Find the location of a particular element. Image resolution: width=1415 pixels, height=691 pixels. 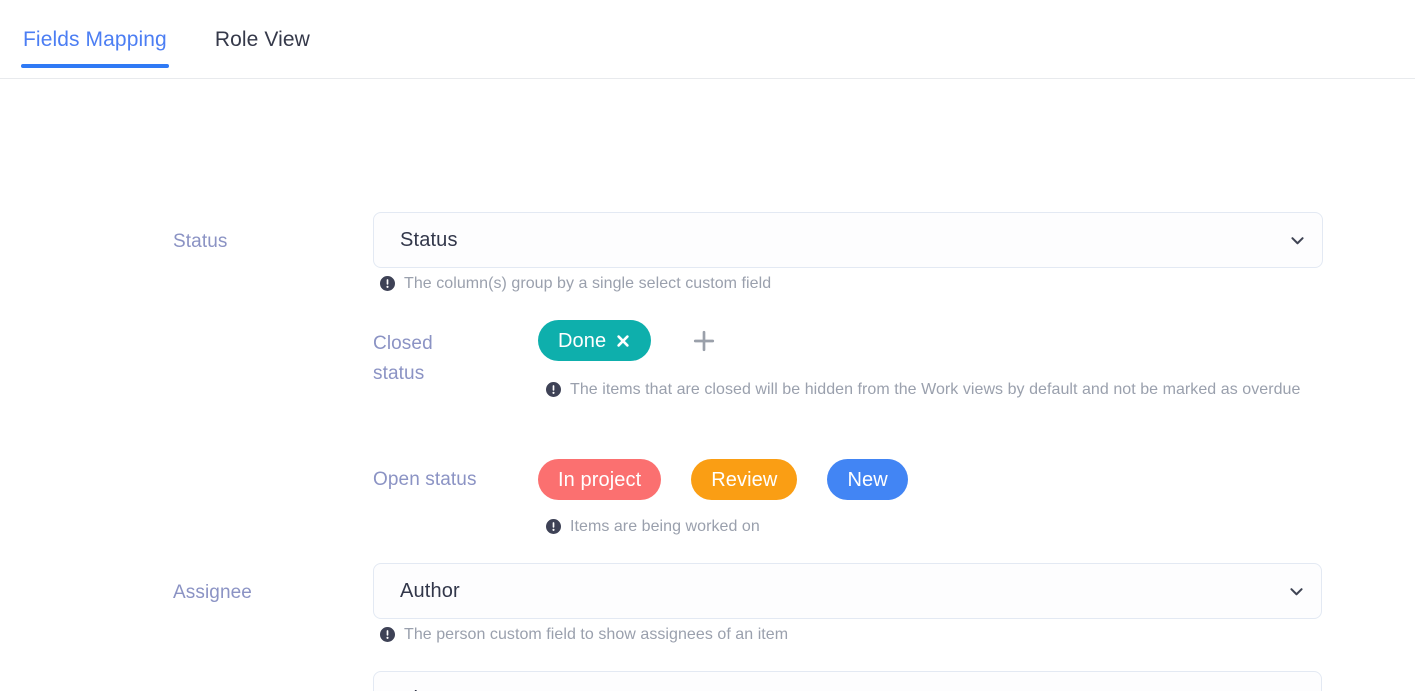

chip-review: Review is located at coordinates (744, 479).